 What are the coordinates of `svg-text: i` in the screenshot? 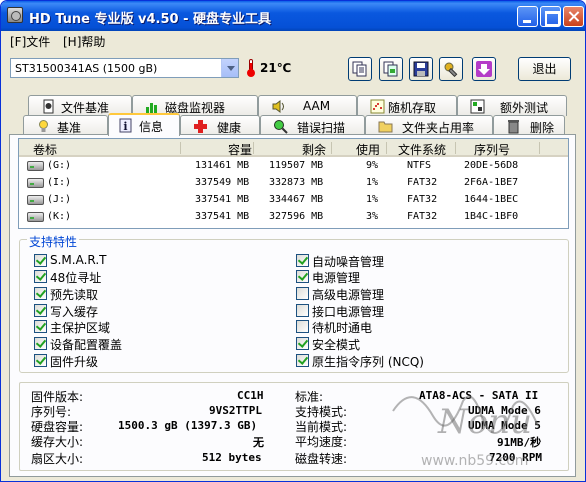 It's located at (125, 126).